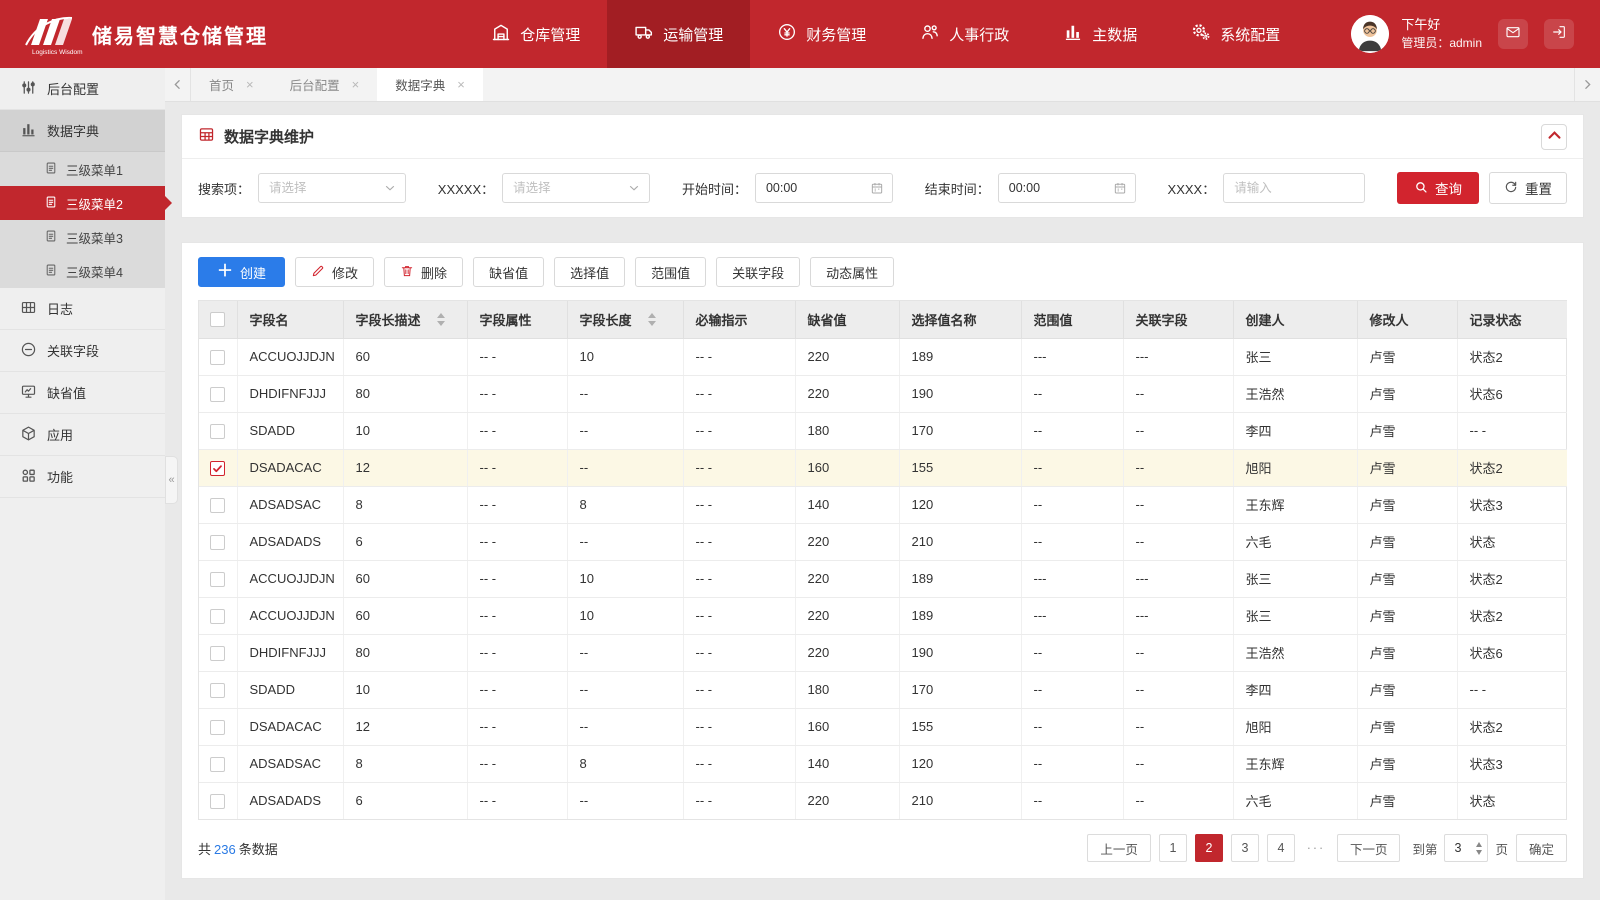 The image size is (1600, 900). Describe the element at coordinates (1100, 34) in the screenshot. I see `nav-item-master-data: 主数据` at that location.